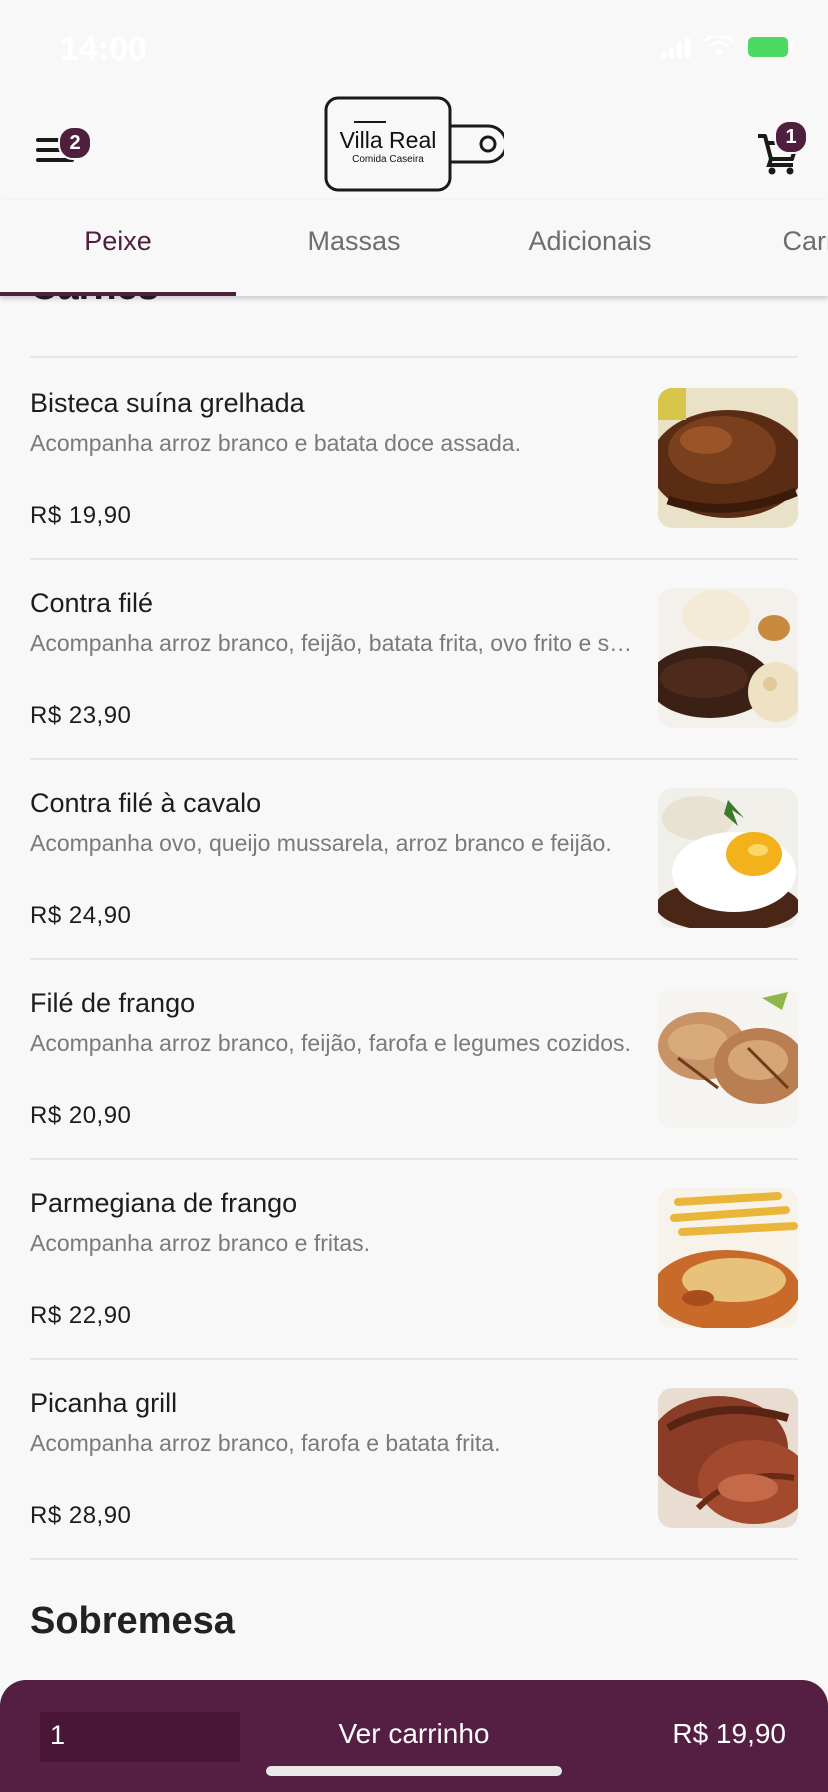 The height and width of the screenshot is (1792, 828). Describe the element at coordinates (728, 1258) in the screenshot. I see `item-photo-parmegiana` at that location.